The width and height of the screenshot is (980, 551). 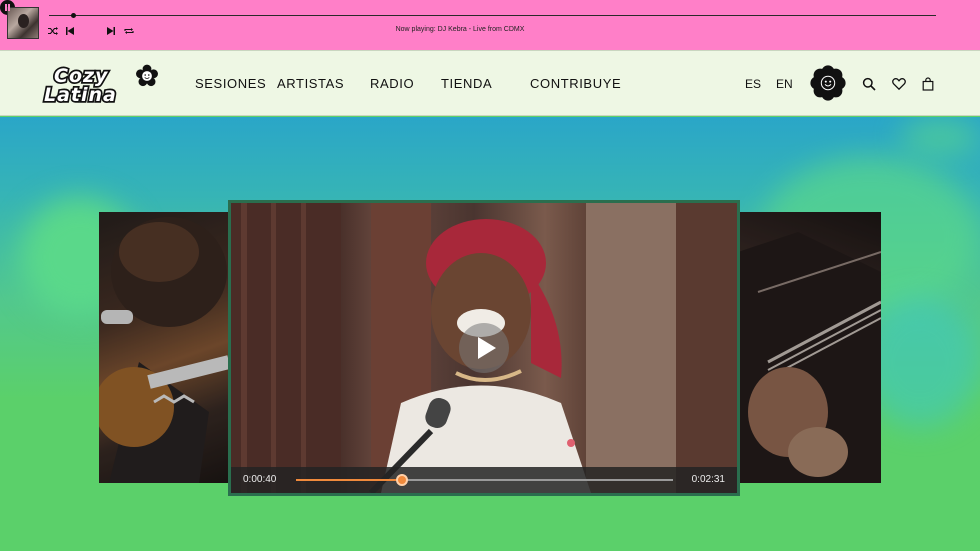 What do you see at coordinates (310, 83) in the screenshot?
I see `nav-artistas: ARTISTAS` at bounding box center [310, 83].